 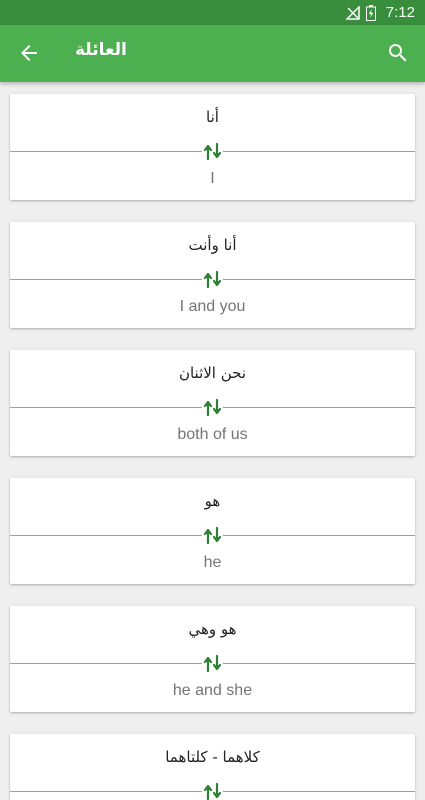 I want to click on phrase-card: كلاهما - كلتاهما, so click(x=212, y=767).